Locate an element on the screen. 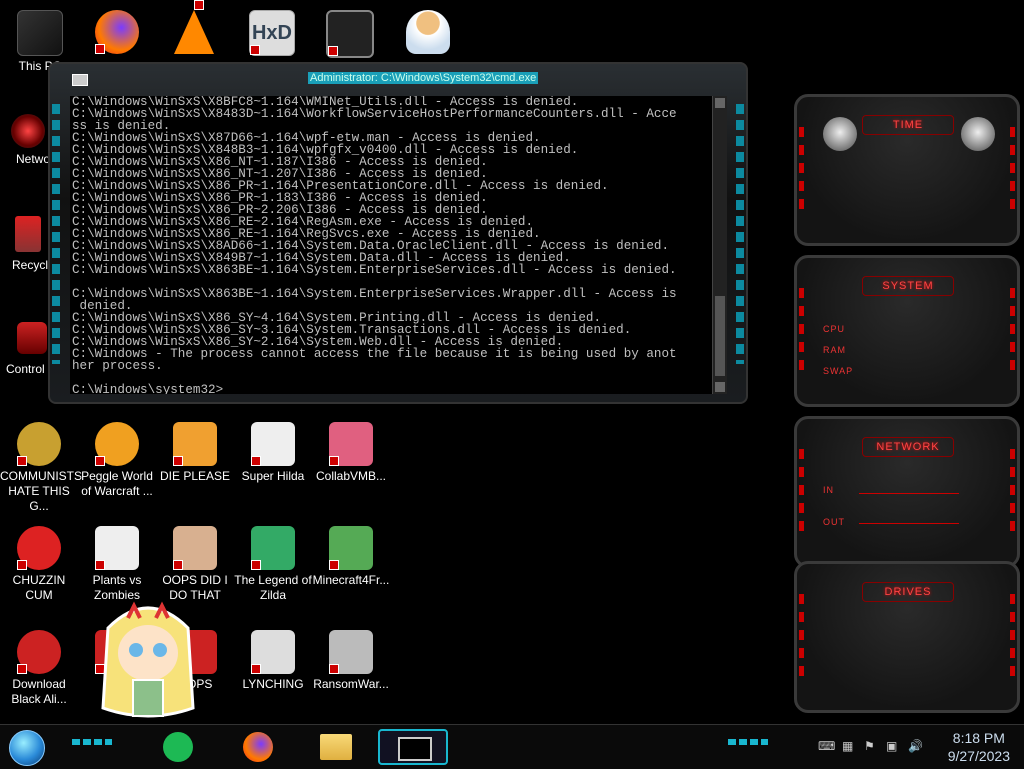 This screenshot has width=1024, height=769. portrait-icon is located at coordinates (195, 548).